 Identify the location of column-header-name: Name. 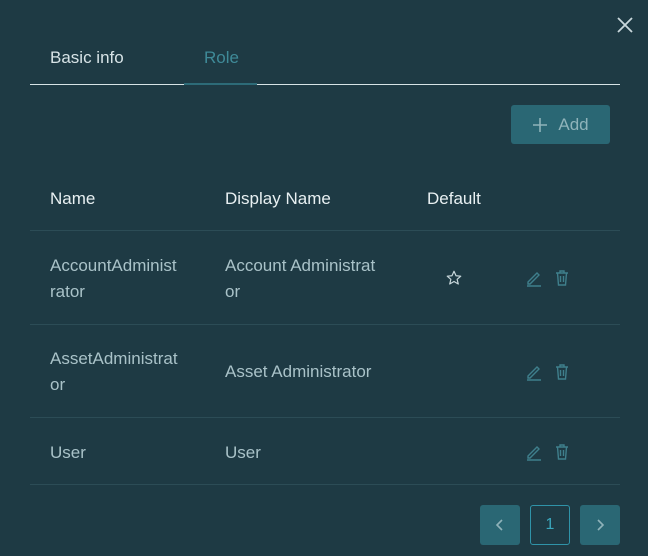
(73, 198).